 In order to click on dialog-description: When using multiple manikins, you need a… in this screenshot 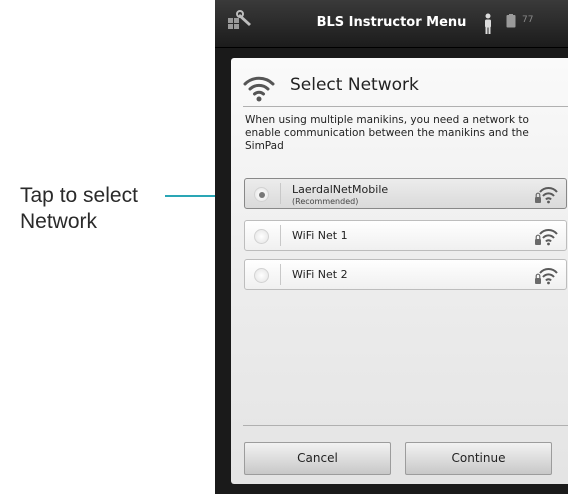, I will do `click(387, 133)`.